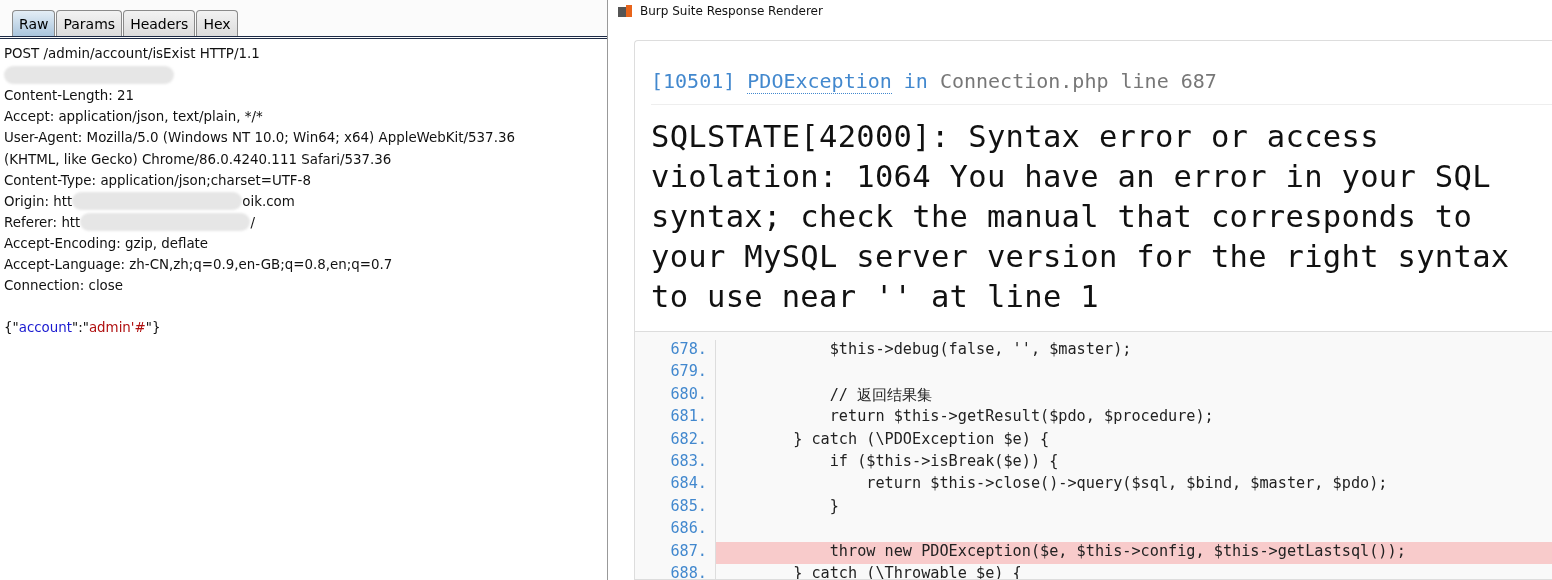 The width and height of the screenshot is (1552, 580). What do you see at coordinates (38, 201) in the screenshot?
I see `header-text: Origin: htt` at bounding box center [38, 201].